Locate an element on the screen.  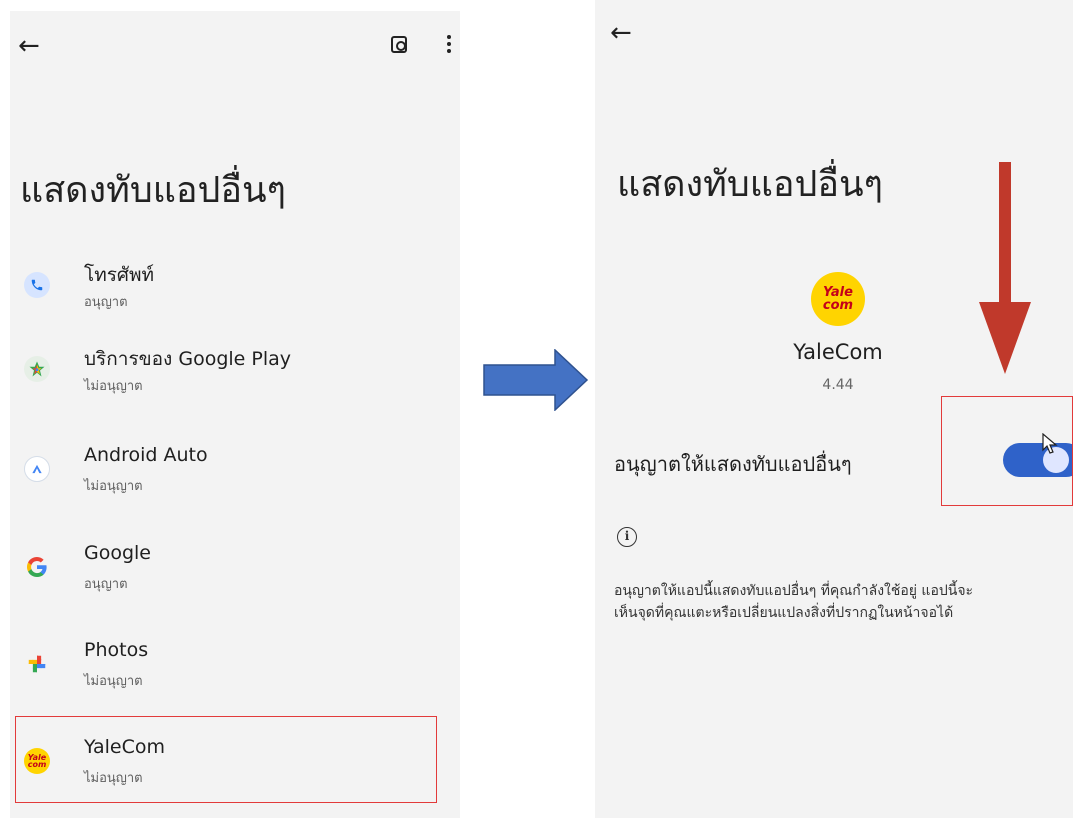
yalecom-icon: Yale com is located at coordinates (838, 299).